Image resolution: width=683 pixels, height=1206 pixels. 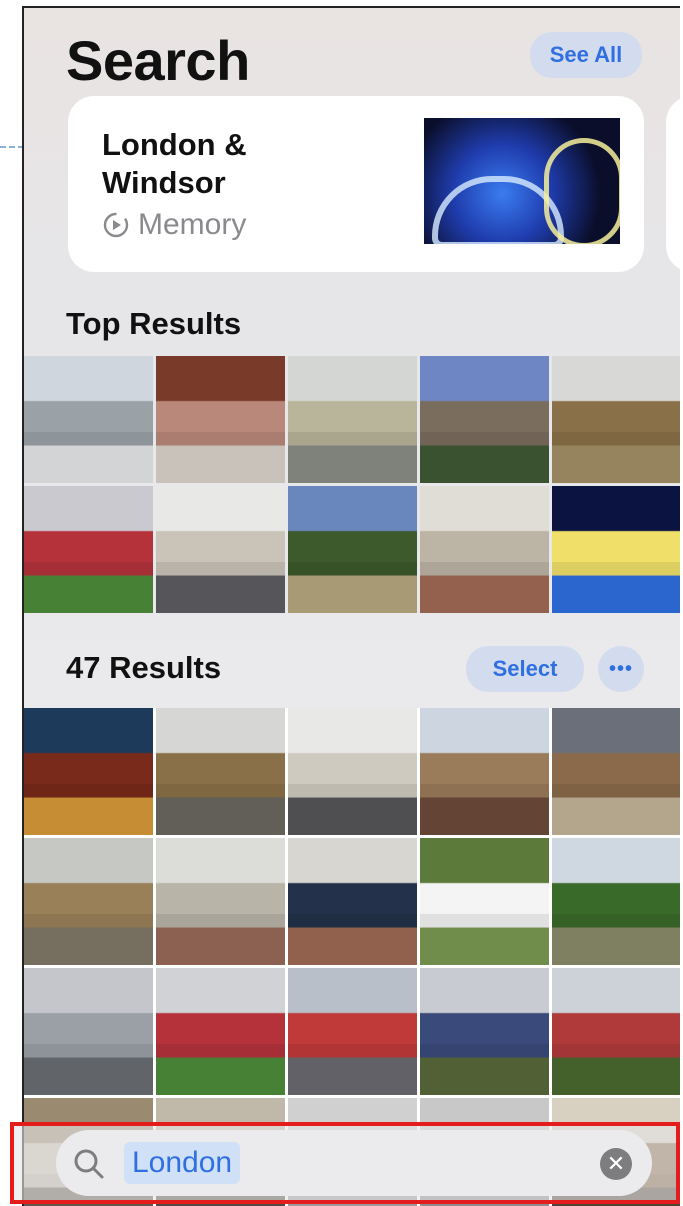 What do you see at coordinates (182, 1163) in the screenshot?
I see `search-query-token: London` at bounding box center [182, 1163].